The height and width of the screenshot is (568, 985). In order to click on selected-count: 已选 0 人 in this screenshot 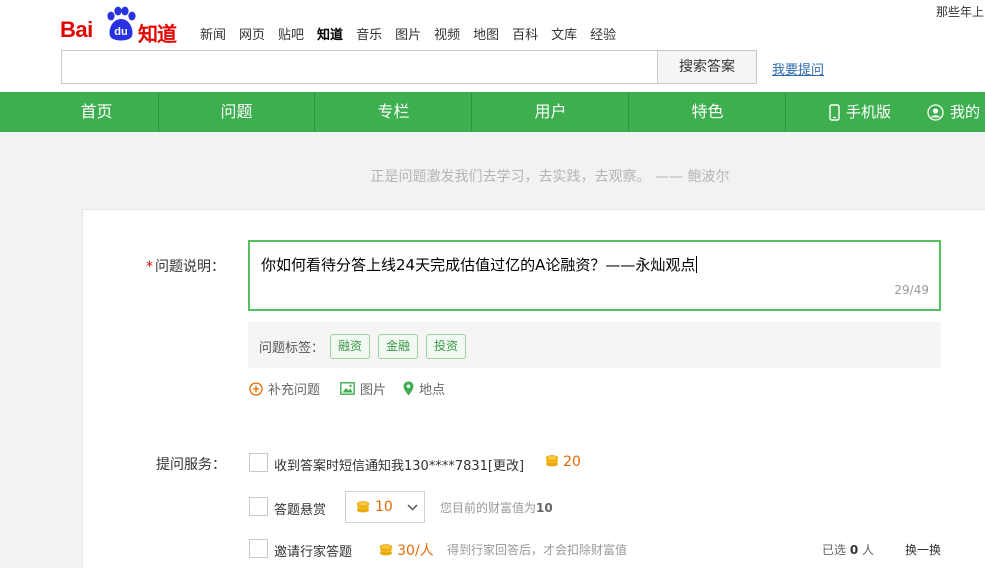, I will do `click(848, 549)`.